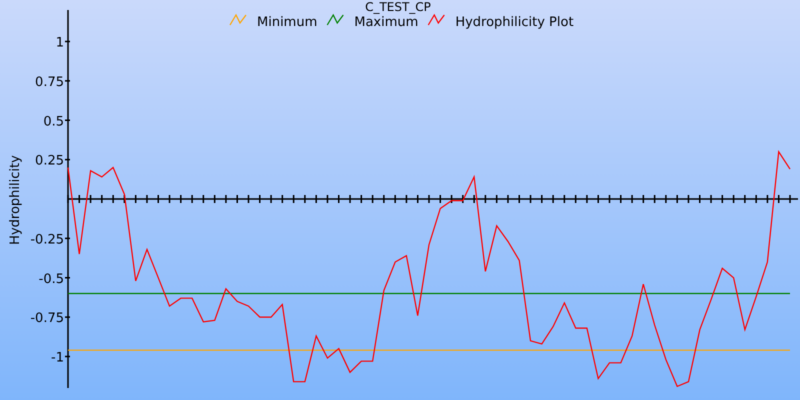  I want to click on y-tick-label: -0.25, so click(47, 240).